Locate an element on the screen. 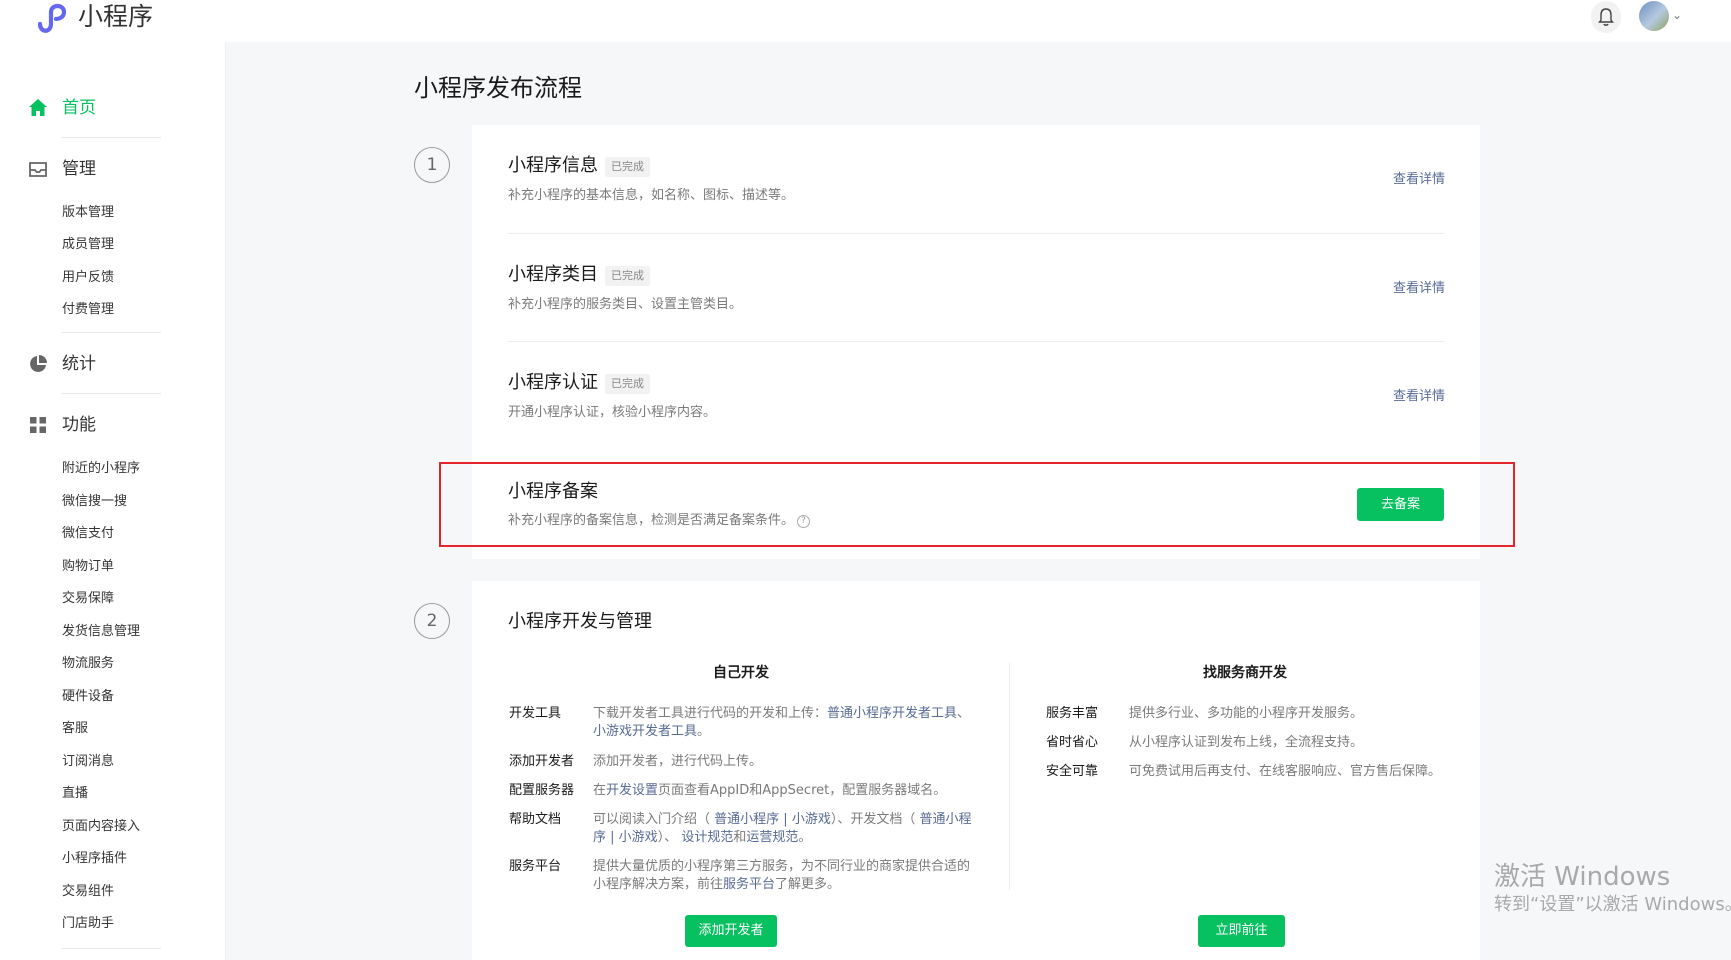 Image resolution: width=1731 pixels, height=960 pixels. row-text: 下载开发者工具进行代码的开发和上传：普通小程序开发者工具、小游戏开发者工具。 is located at coordinates (783, 723).